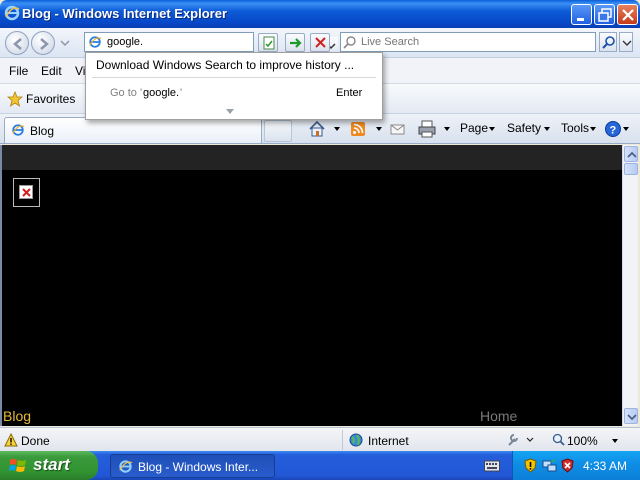 Image resolution: width=640 pixels, height=480 pixels. What do you see at coordinates (35, 441) in the screenshot?
I see `status-text: Done` at bounding box center [35, 441].